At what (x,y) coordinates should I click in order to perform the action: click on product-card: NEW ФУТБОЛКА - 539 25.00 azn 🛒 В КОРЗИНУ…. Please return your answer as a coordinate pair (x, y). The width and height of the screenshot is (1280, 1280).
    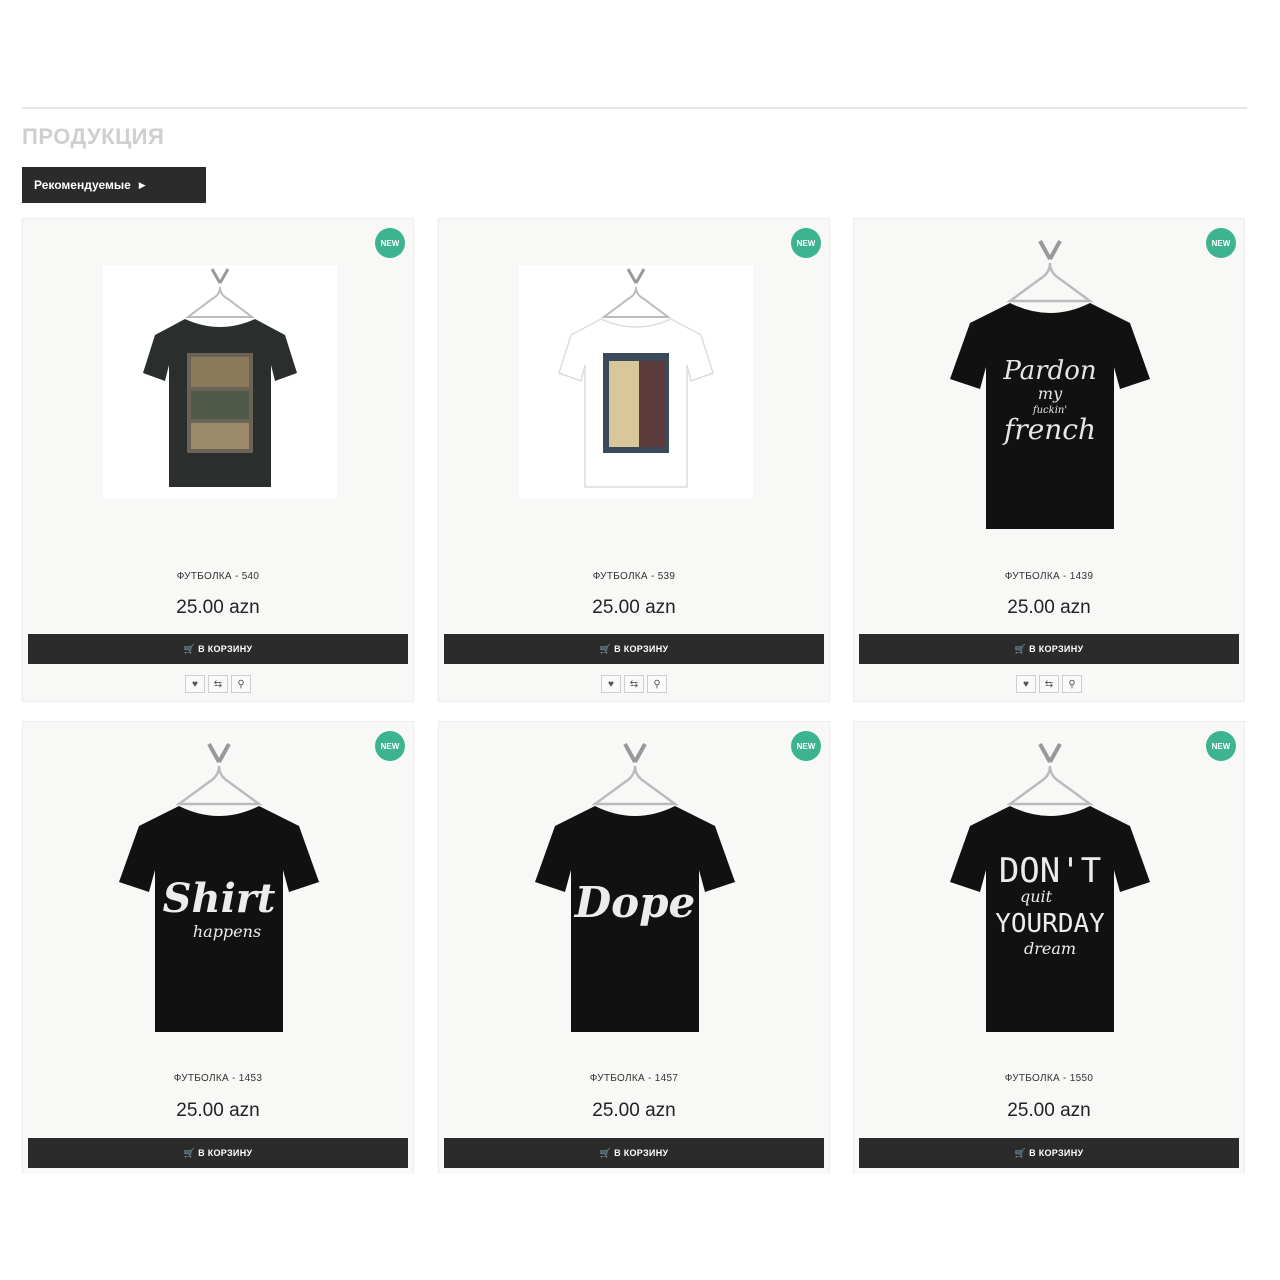
    Looking at the image, I should click on (634, 460).